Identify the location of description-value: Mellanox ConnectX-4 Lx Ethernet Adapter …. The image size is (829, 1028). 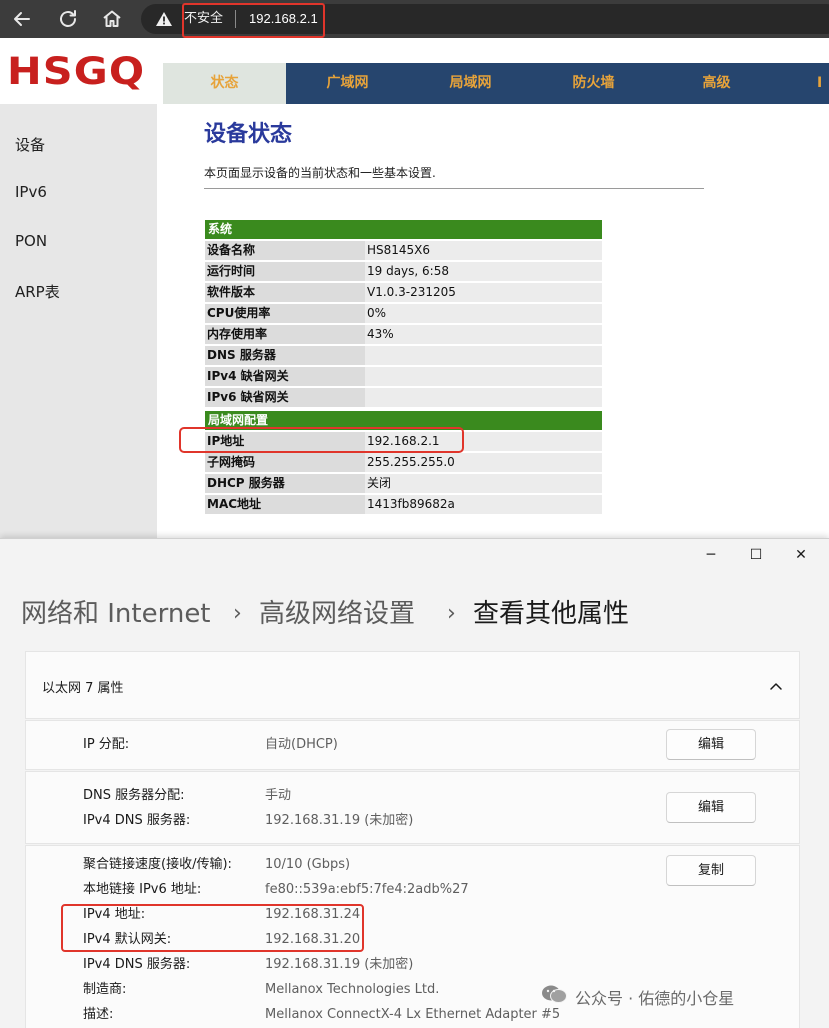
(413, 1014).